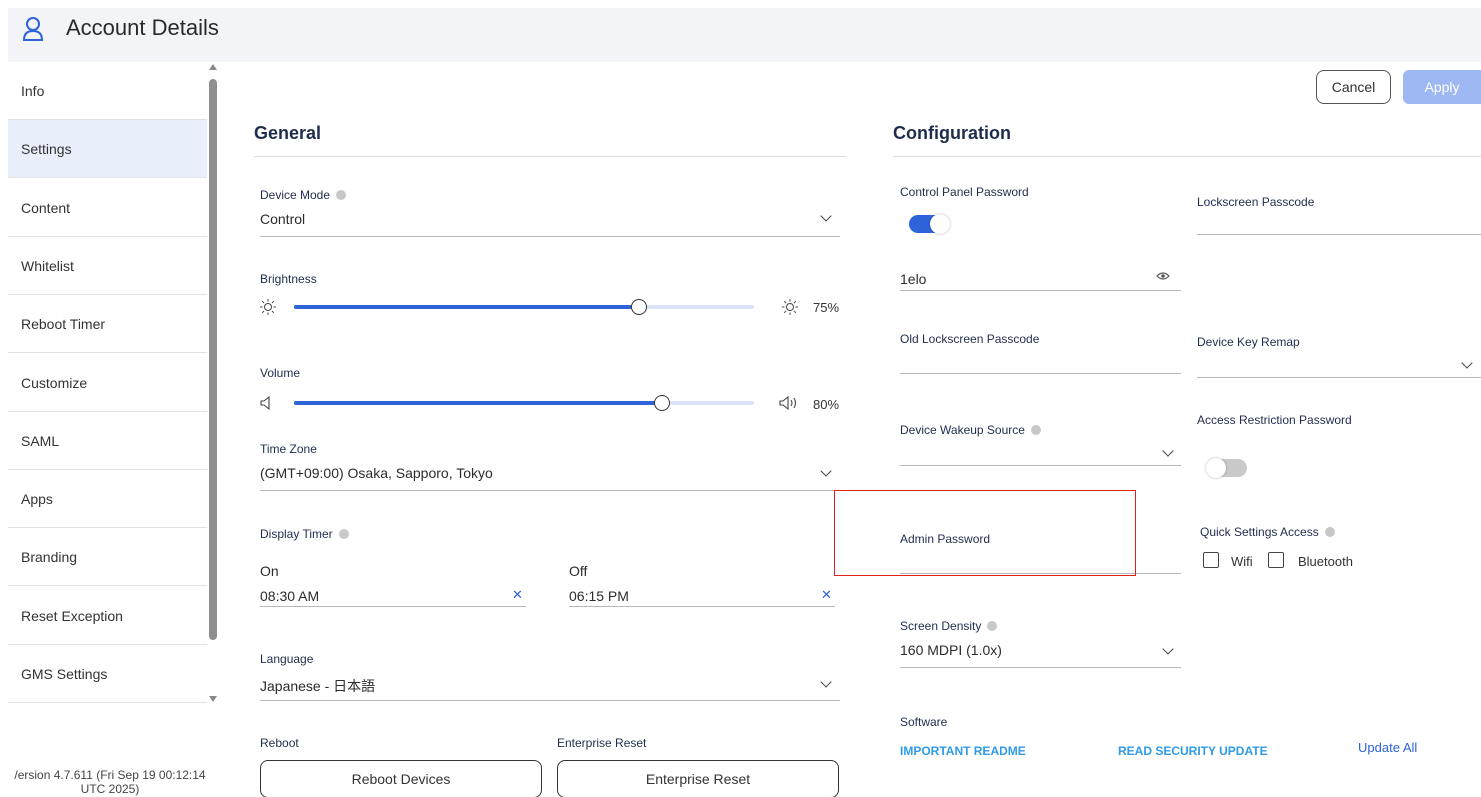 This screenshot has width=1481, height=797. I want to click on apply-button: Apply, so click(1442, 87).